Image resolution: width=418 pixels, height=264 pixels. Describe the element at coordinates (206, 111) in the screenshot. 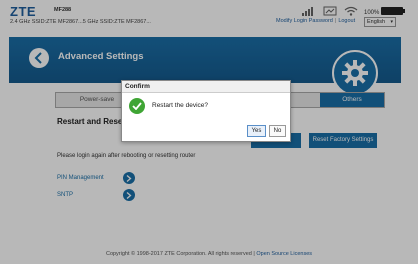

I see `confirm-dialog: Confirm Restart the device? Yes No` at that location.